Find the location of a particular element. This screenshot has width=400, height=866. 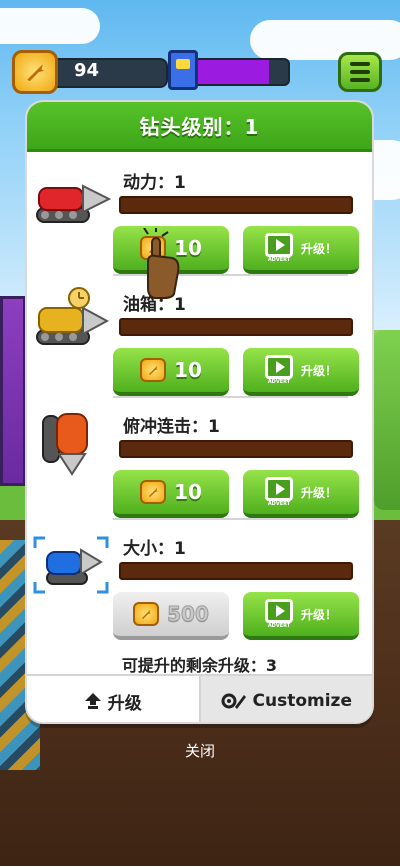

upgrade-label: 俯冲连击：1 is located at coordinates (171, 427).